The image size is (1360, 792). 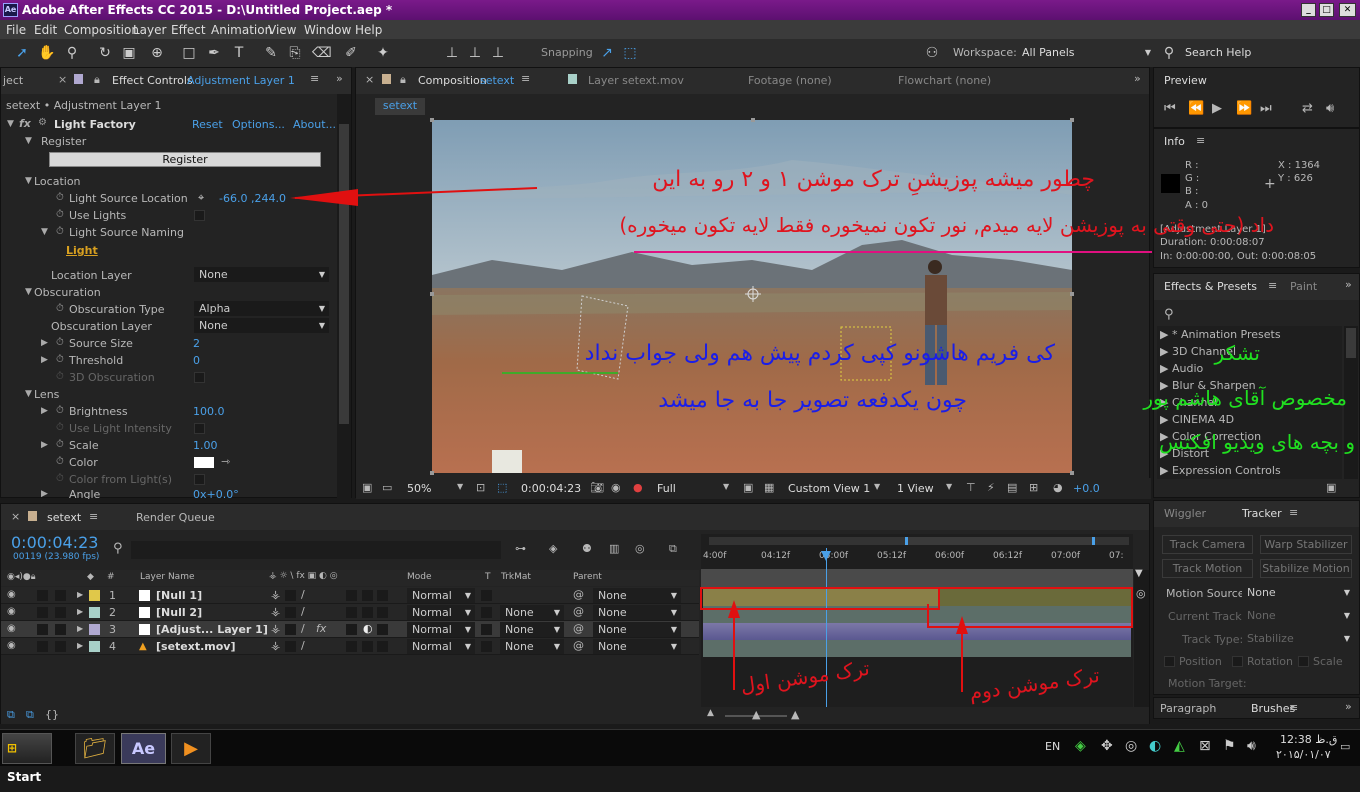 What do you see at coordinates (1155, 746) in the screenshot?
I see `tray-icon-app: ◐` at bounding box center [1155, 746].